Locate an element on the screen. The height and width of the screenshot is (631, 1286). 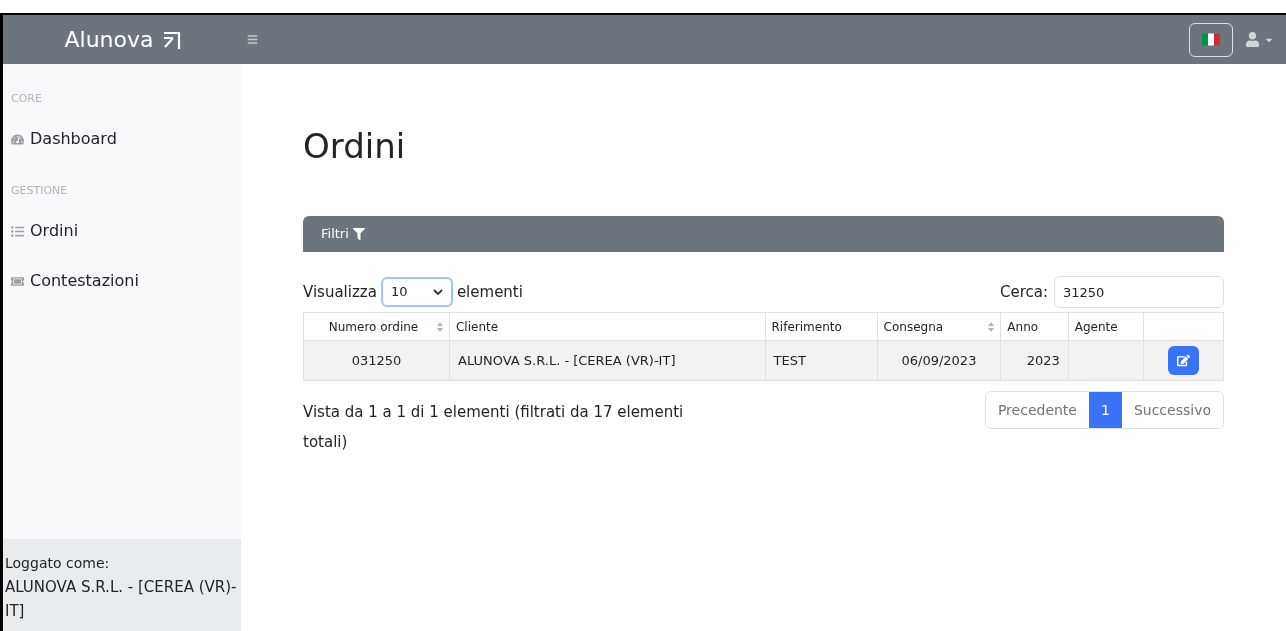
column-header: Riferimento is located at coordinates (821, 326).